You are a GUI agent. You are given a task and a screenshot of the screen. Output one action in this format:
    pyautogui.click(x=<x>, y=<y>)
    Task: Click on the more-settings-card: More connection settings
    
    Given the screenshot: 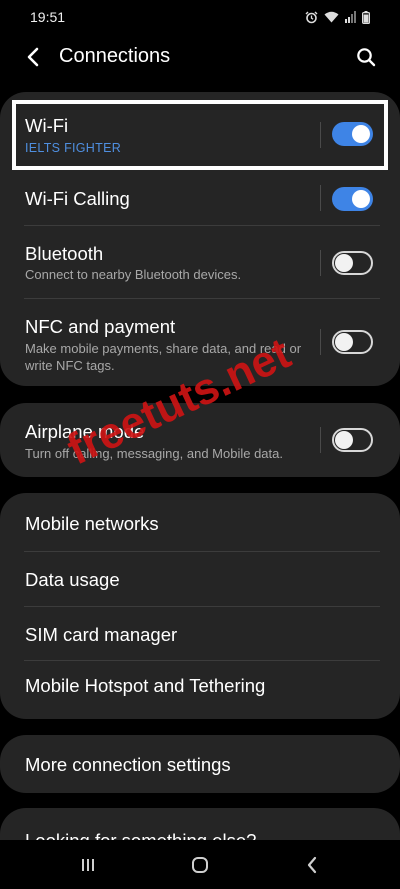 What is the action you would take?
    pyautogui.click(x=200, y=764)
    